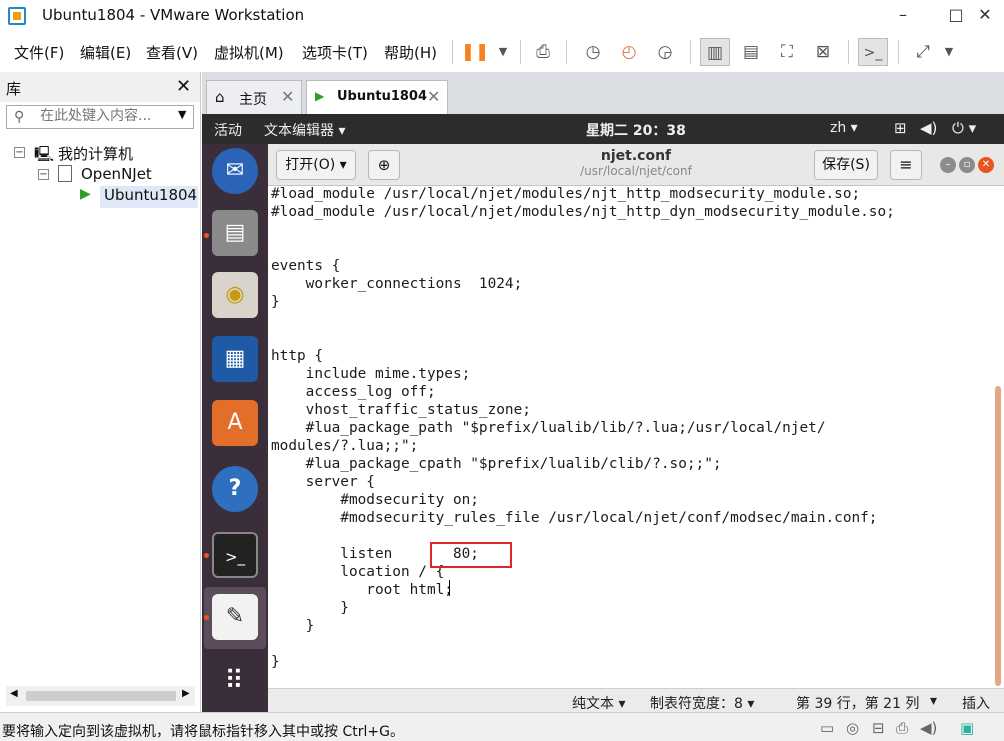 This screenshot has width=1004, height=741. What do you see at coordinates (449, 588) in the screenshot?
I see `text-cursor` at bounding box center [449, 588].